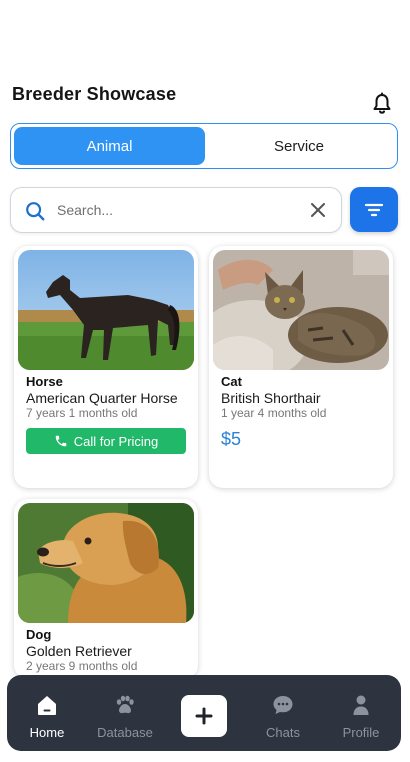  What do you see at coordinates (44, 381) in the screenshot?
I see `listing-type: Horse` at bounding box center [44, 381].